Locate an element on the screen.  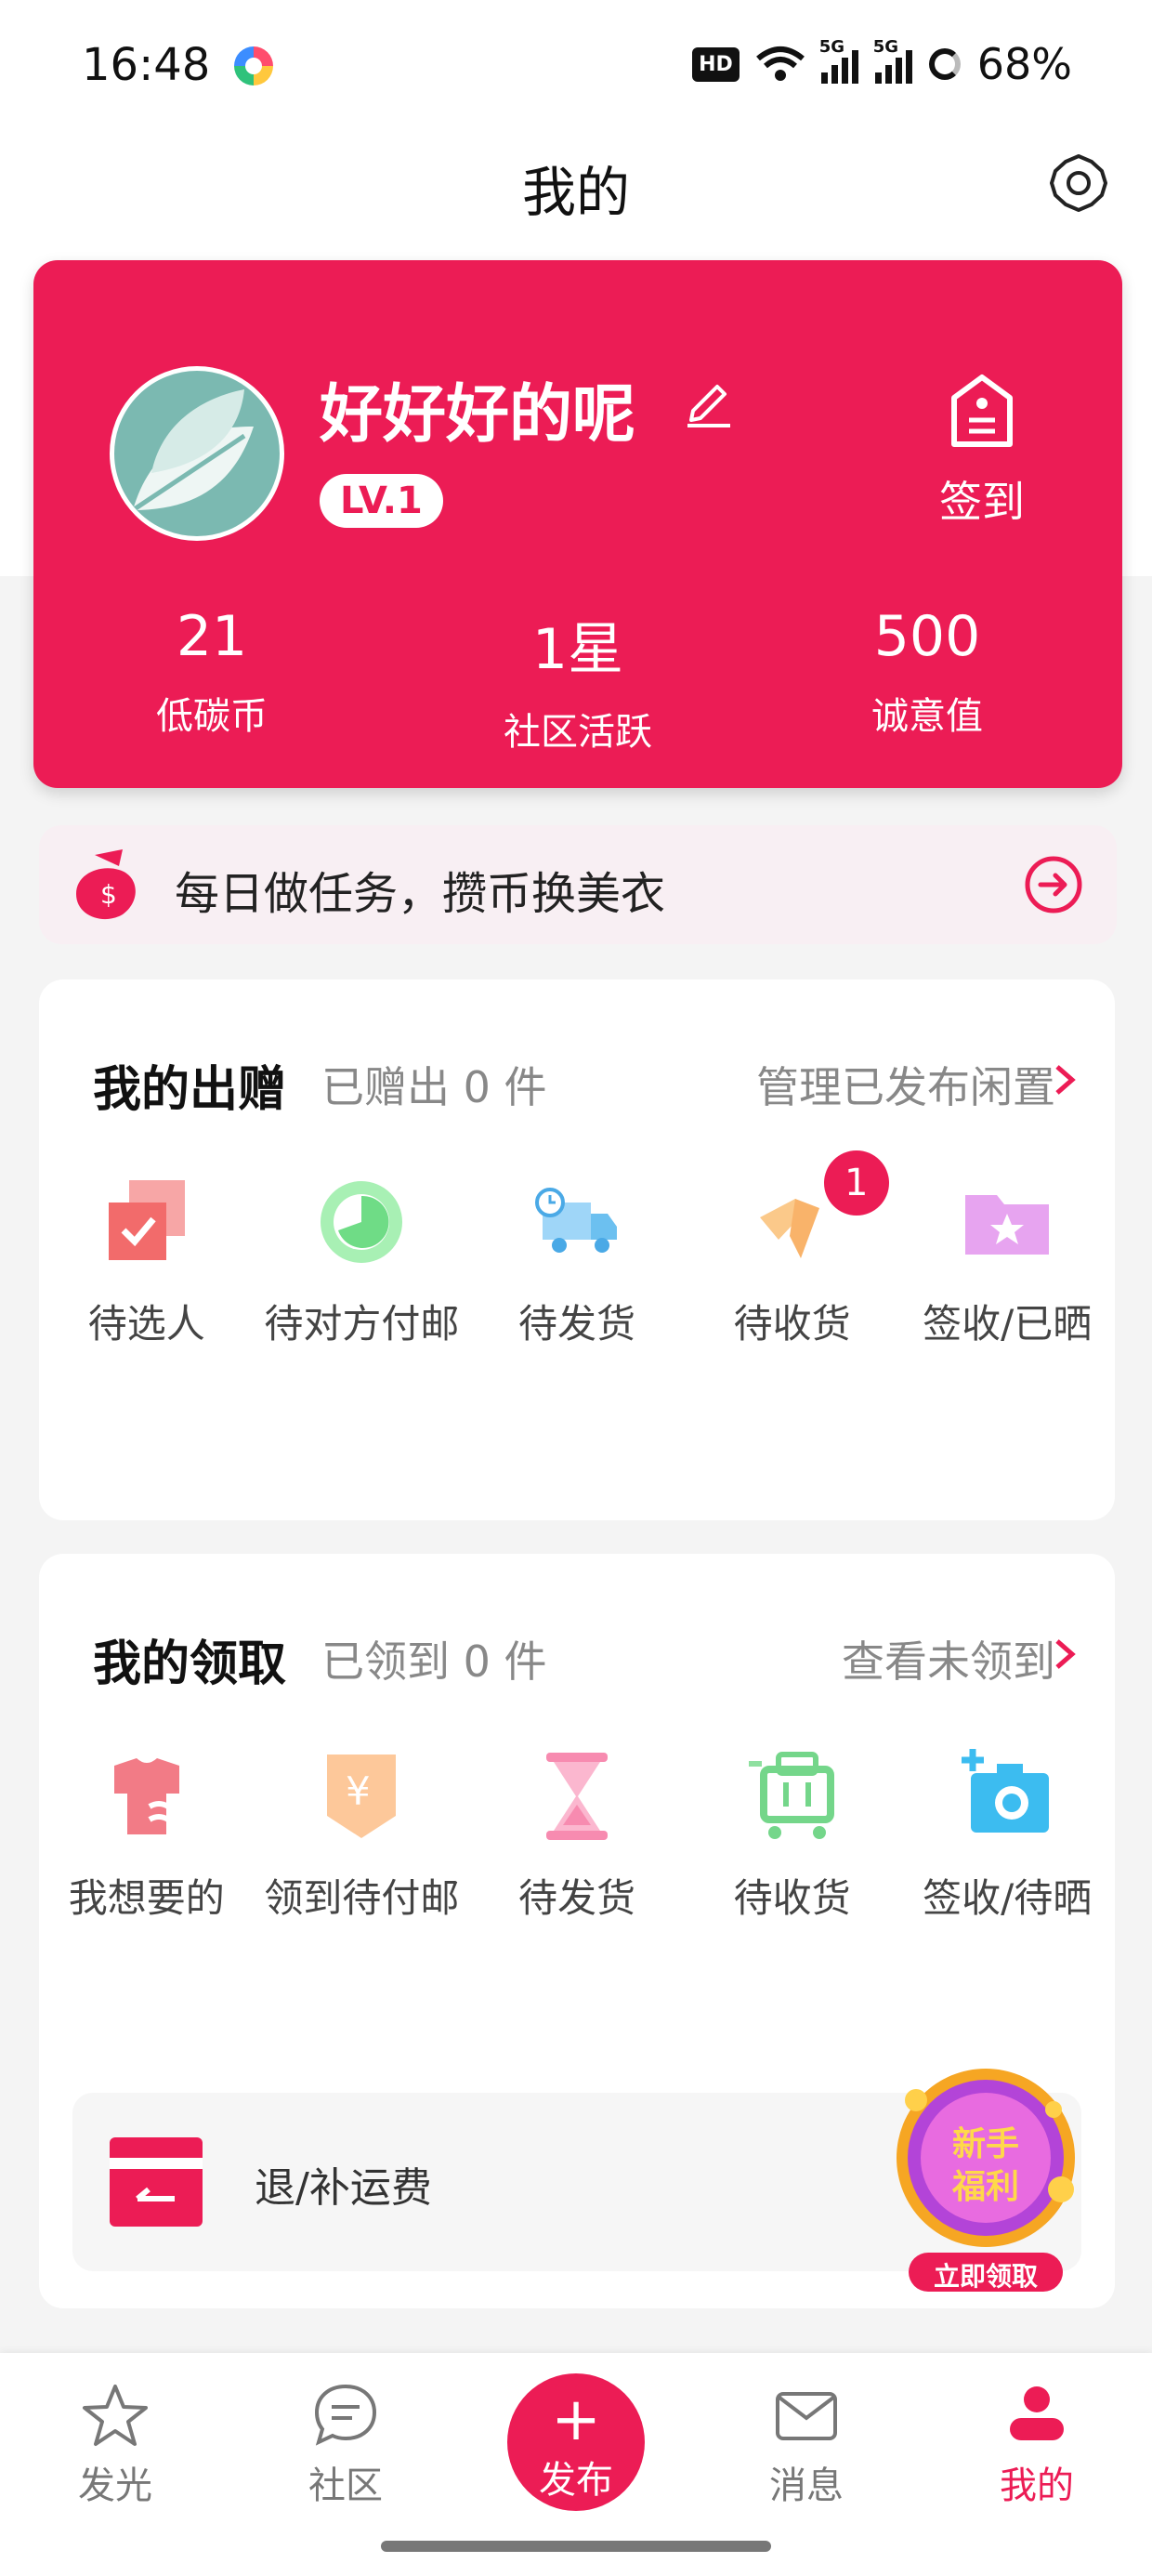
publish-button: + 发布 is located at coordinates (576, 2442).